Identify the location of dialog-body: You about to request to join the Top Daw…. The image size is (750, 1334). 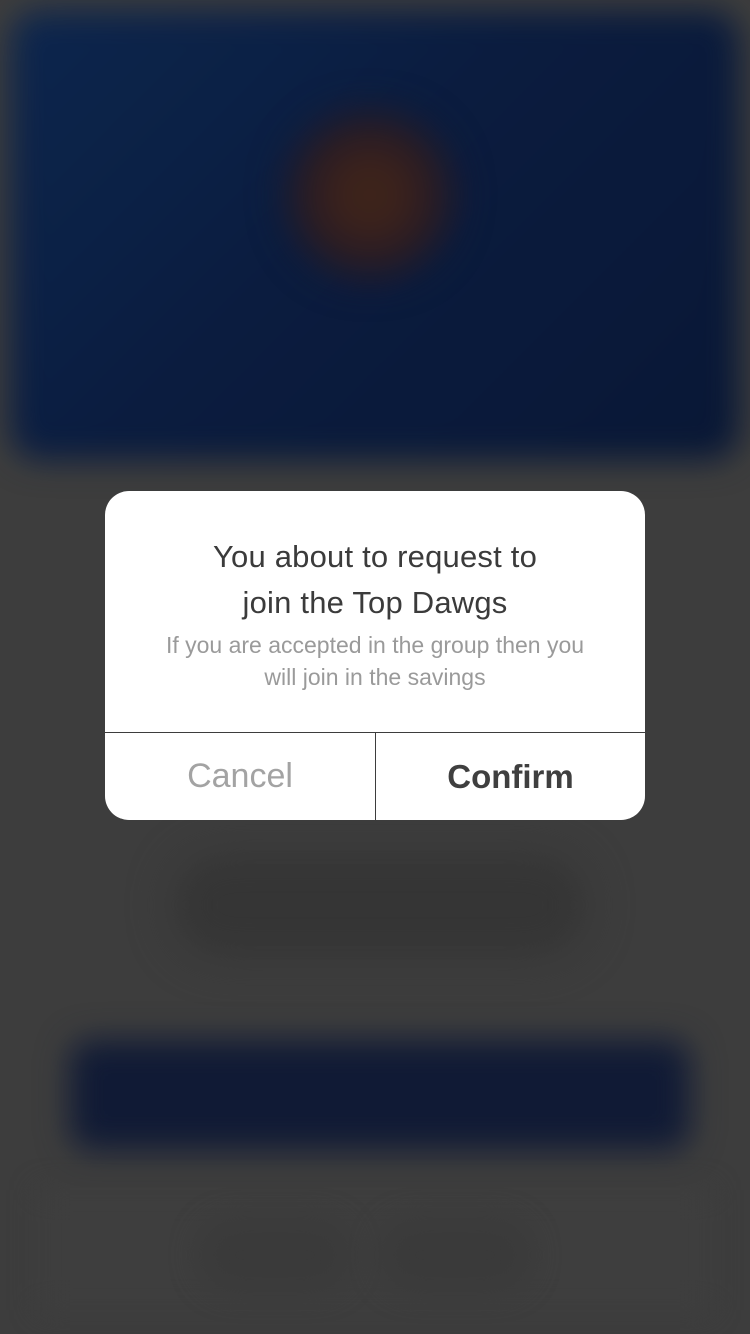
(375, 611).